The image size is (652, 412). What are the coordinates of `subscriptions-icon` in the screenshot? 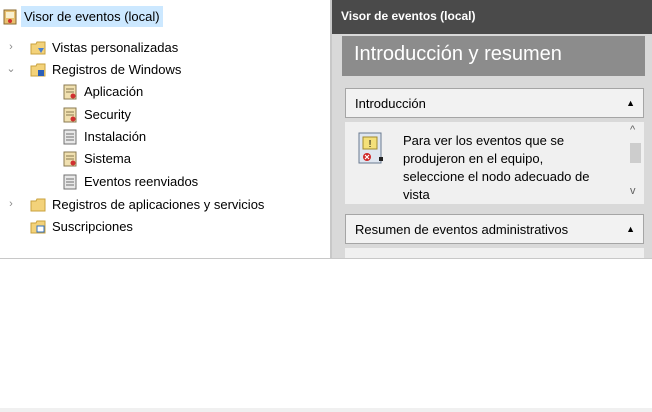 It's located at (38, 226).